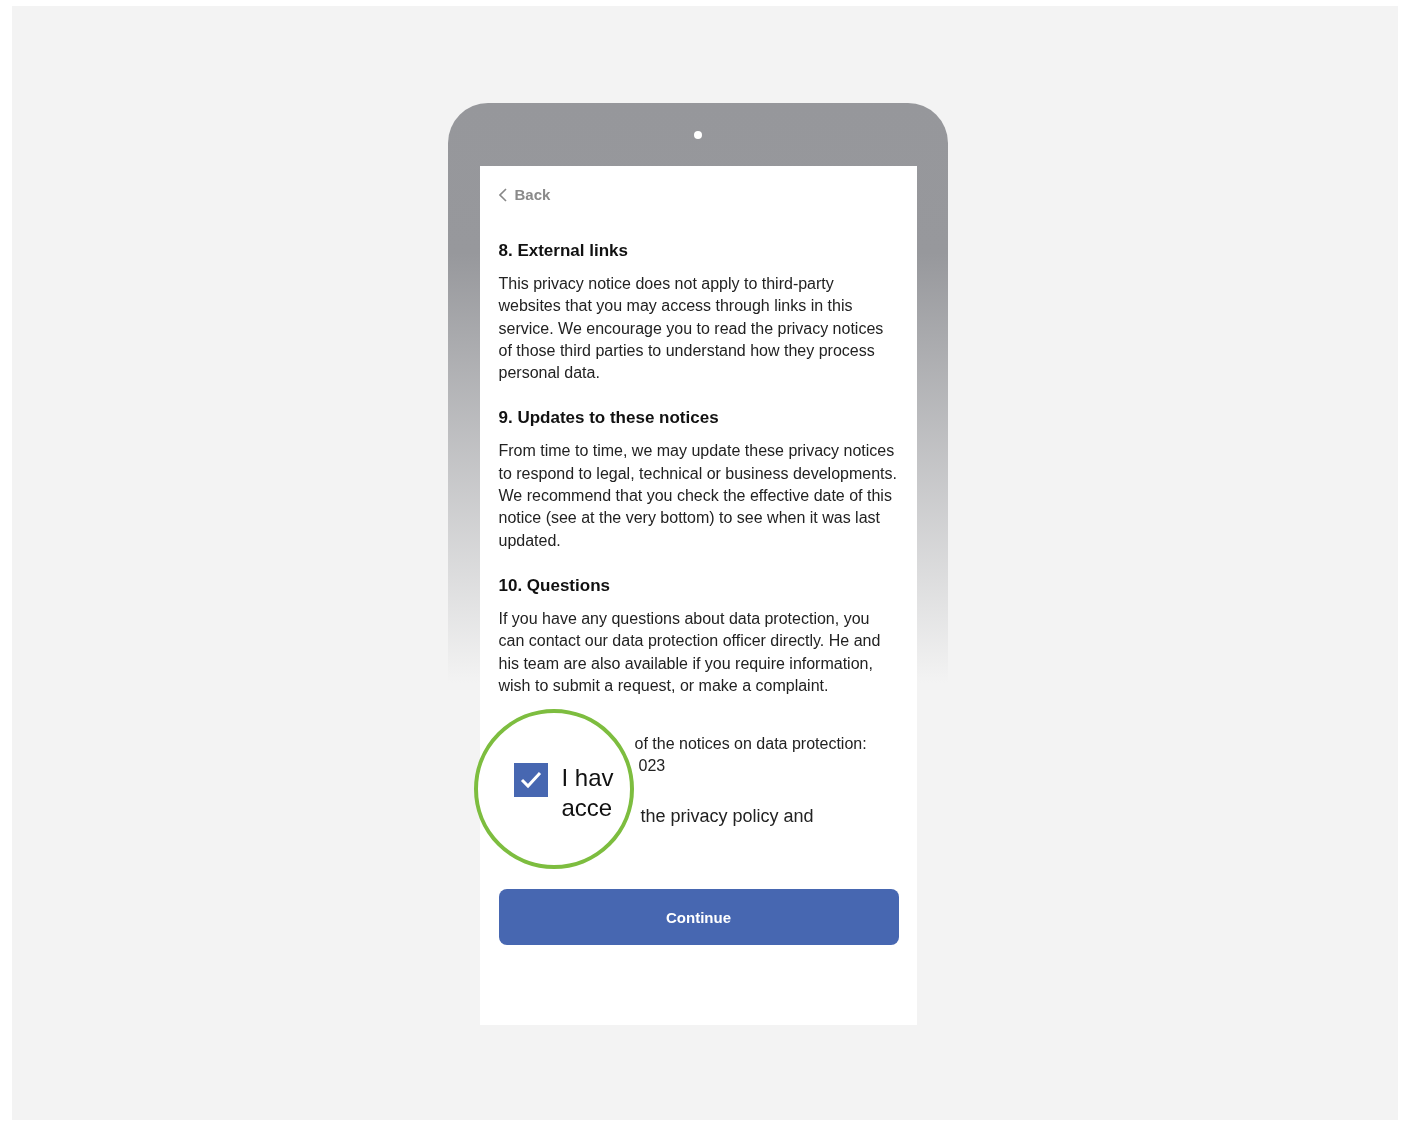  What do you see at coordinates (690, 652) in the screenshot?
I see `section-paragraph: If you have any questions about data protection, you can contact our data protection officer directly. He and his team are also available if you require information, wish to submit a request, or make a complaint.` at bounding box center [690, 652].